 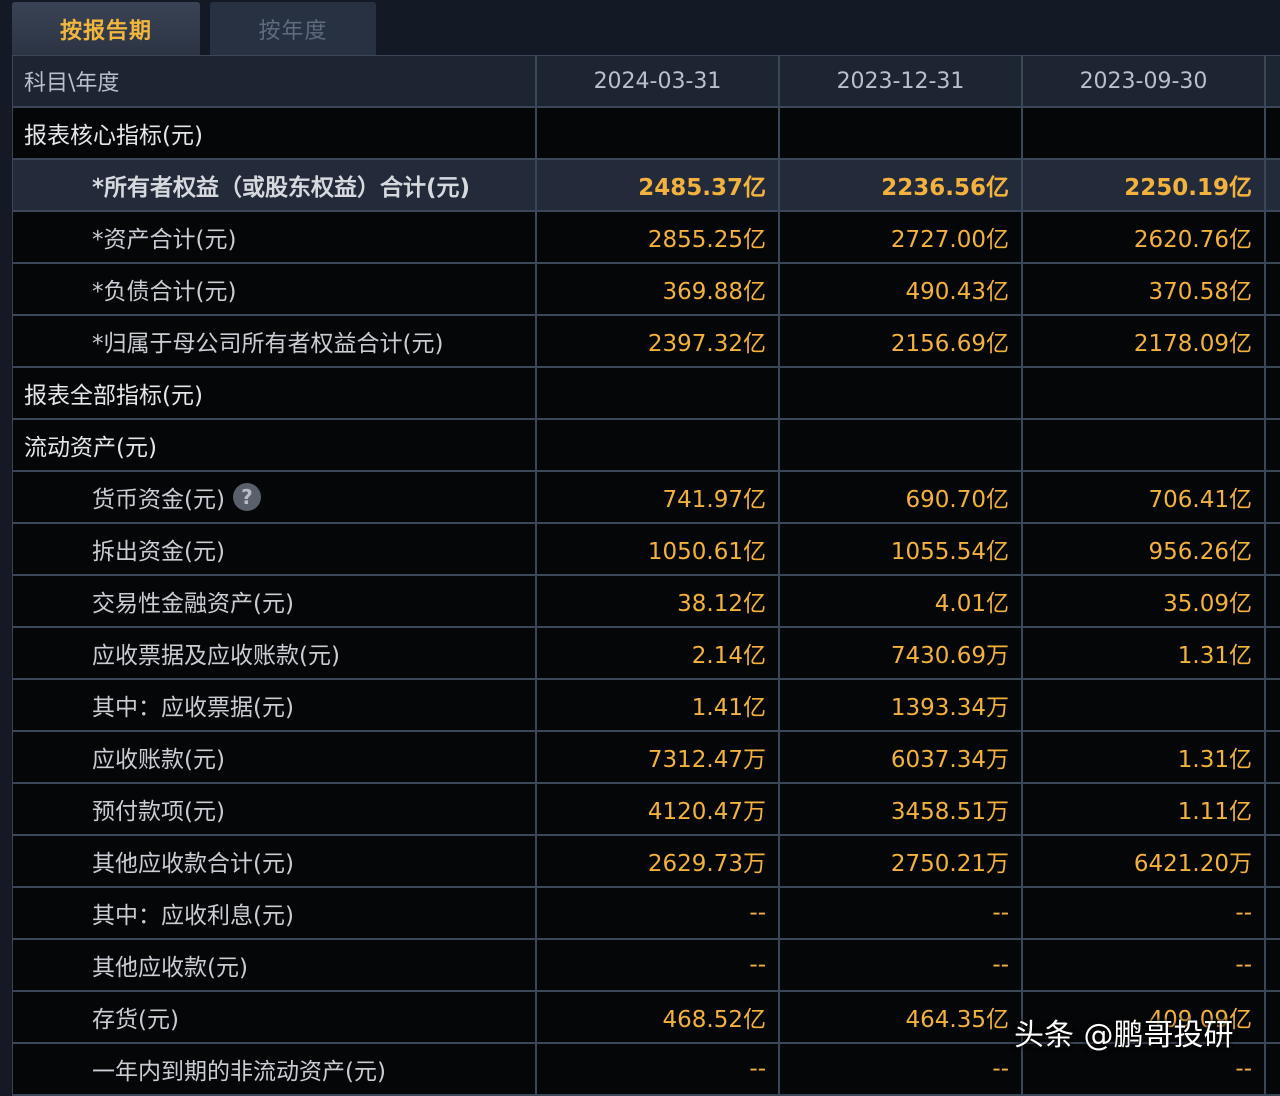 I want to click on row-value: 4.01亿, so click(x=901, y=601).